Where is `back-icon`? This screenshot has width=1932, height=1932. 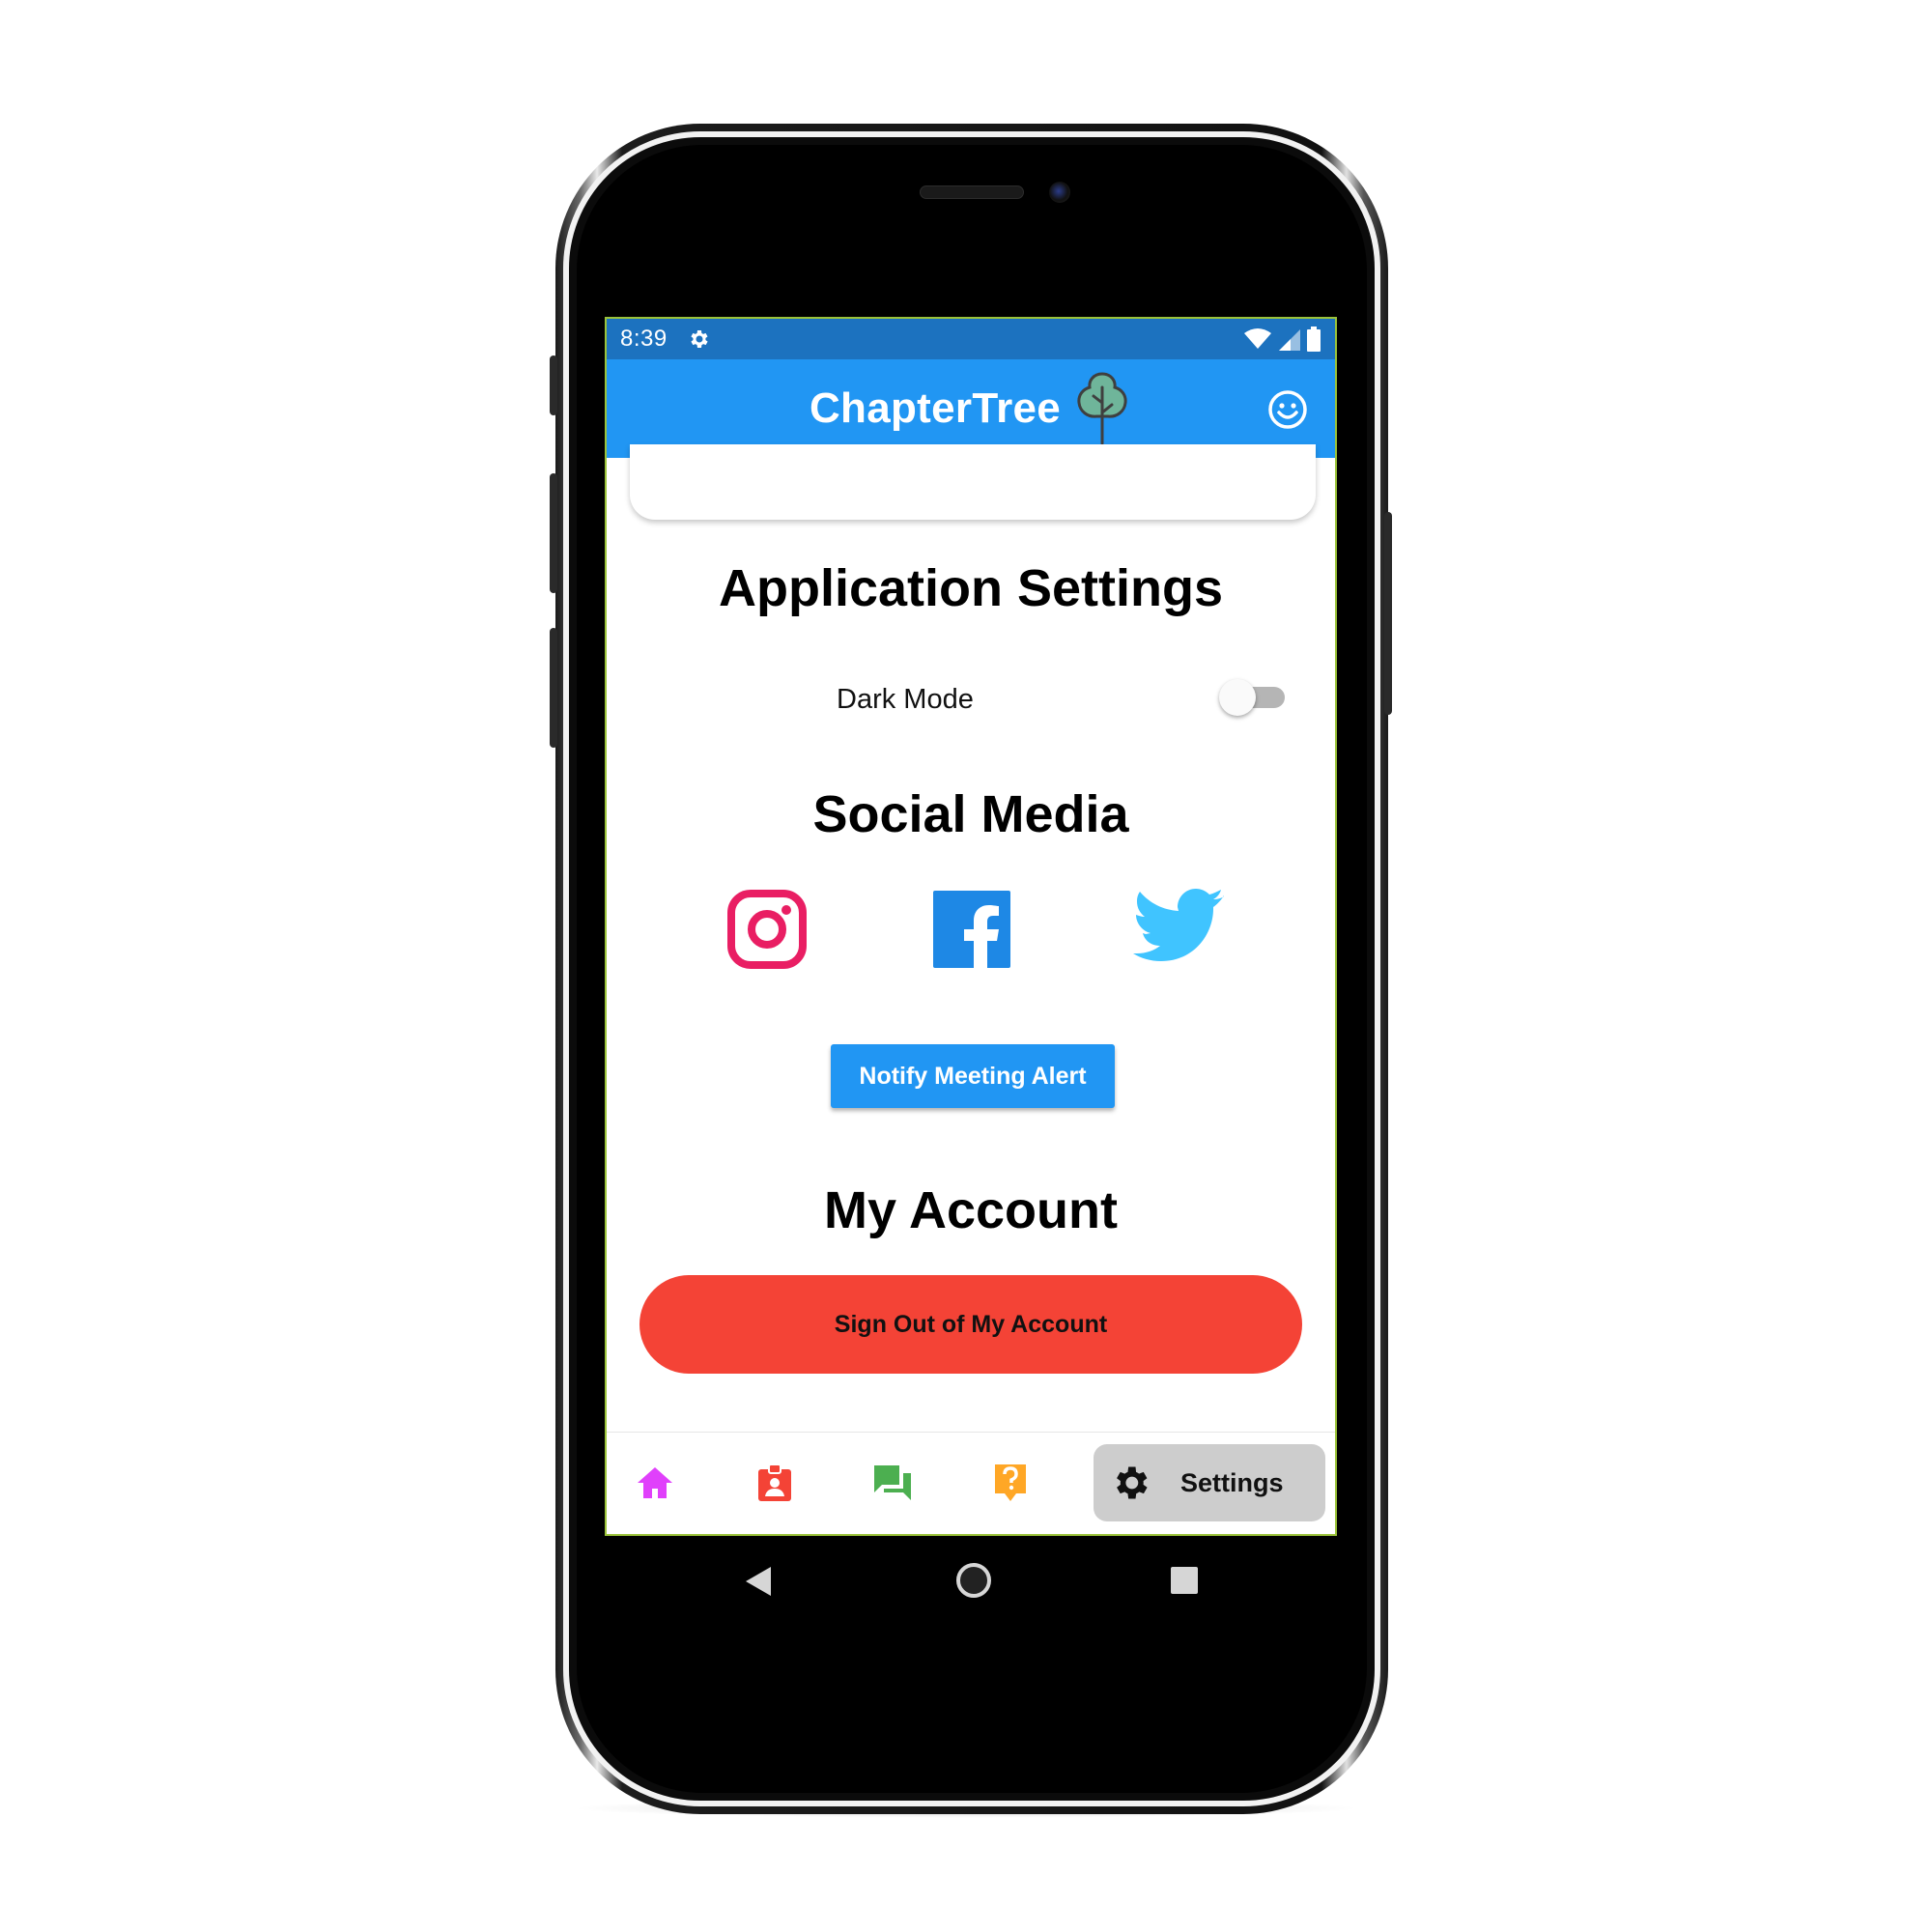 back-icon is located at coordinates (758, 1581).